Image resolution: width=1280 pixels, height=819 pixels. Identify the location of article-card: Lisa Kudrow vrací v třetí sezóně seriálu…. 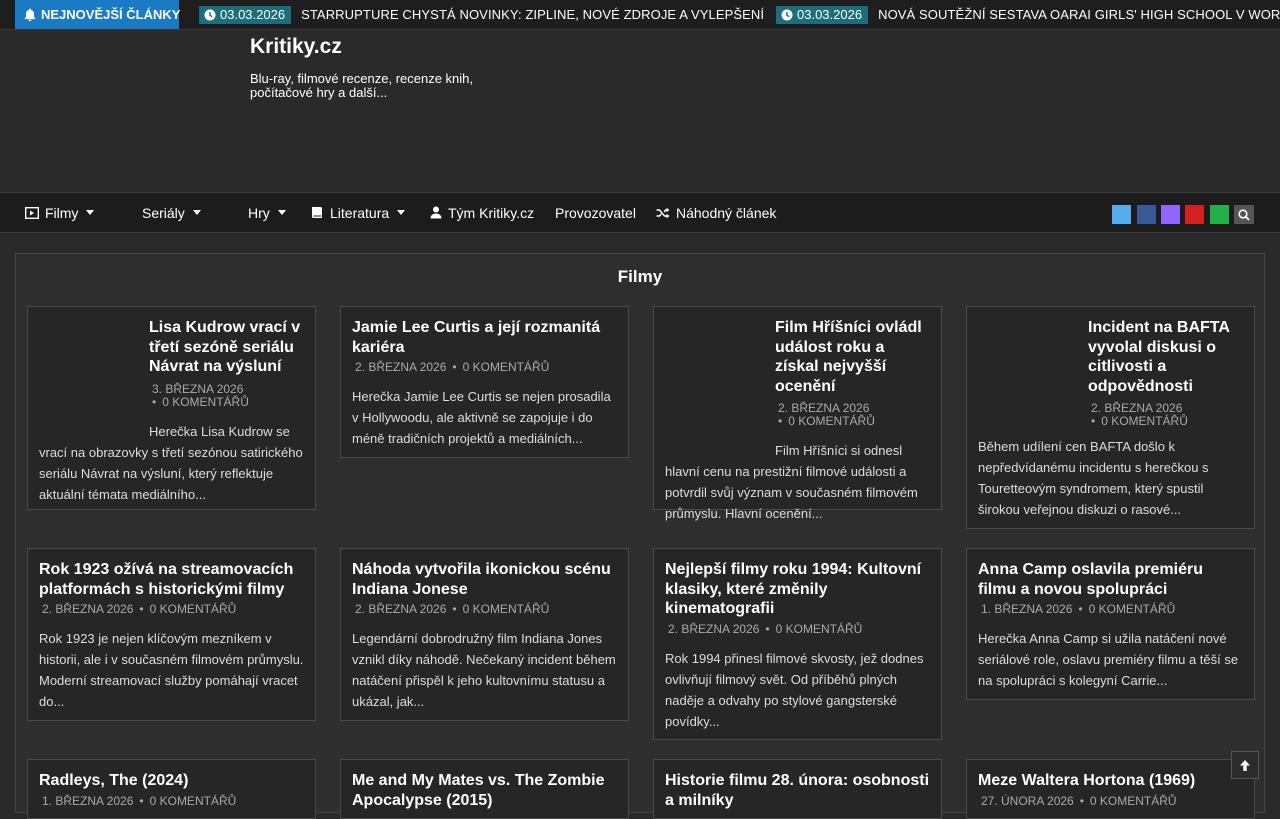
(171, 408).